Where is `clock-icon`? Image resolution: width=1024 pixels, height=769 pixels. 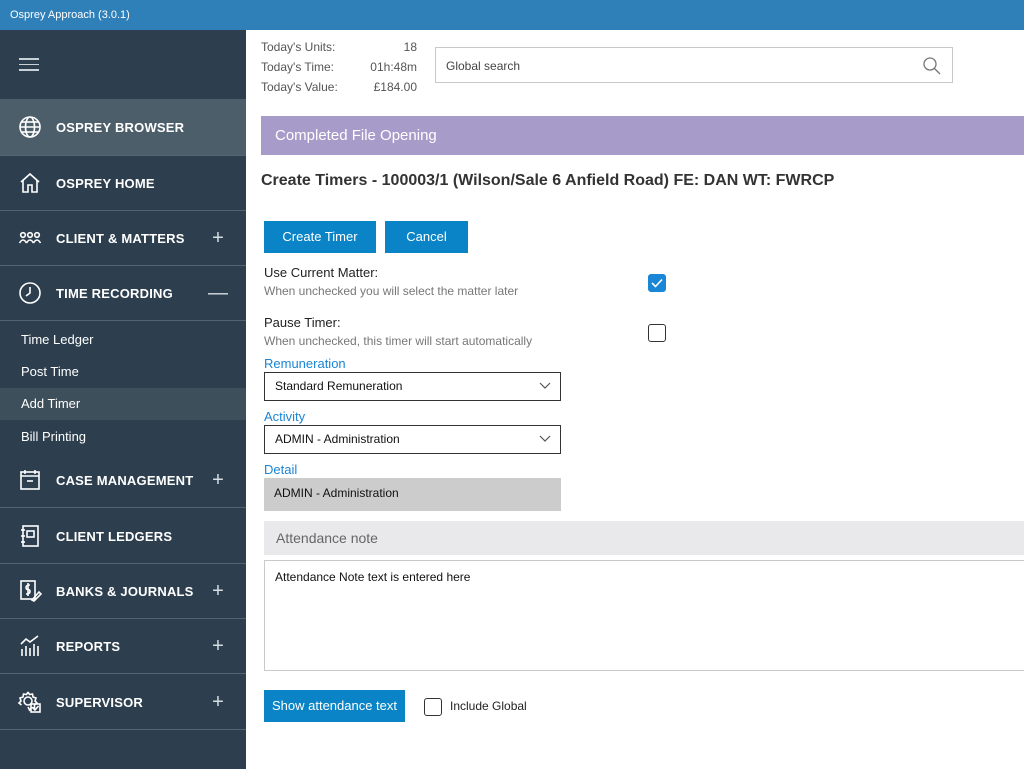
clock-icon is located at coordinates (30, 293).